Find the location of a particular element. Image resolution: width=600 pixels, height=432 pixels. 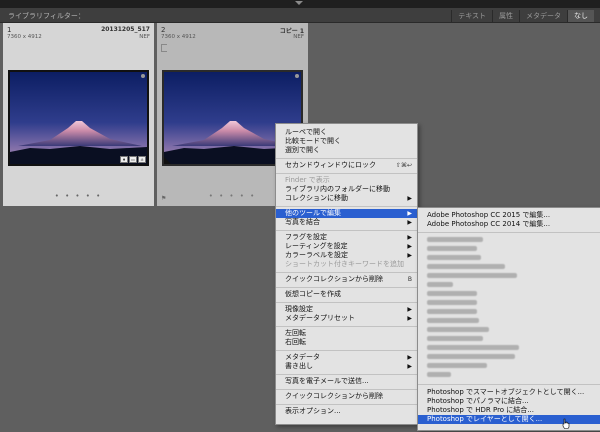

filter-options: テキスト 属性 メタデータ なし is located at coordinates (522, 16).